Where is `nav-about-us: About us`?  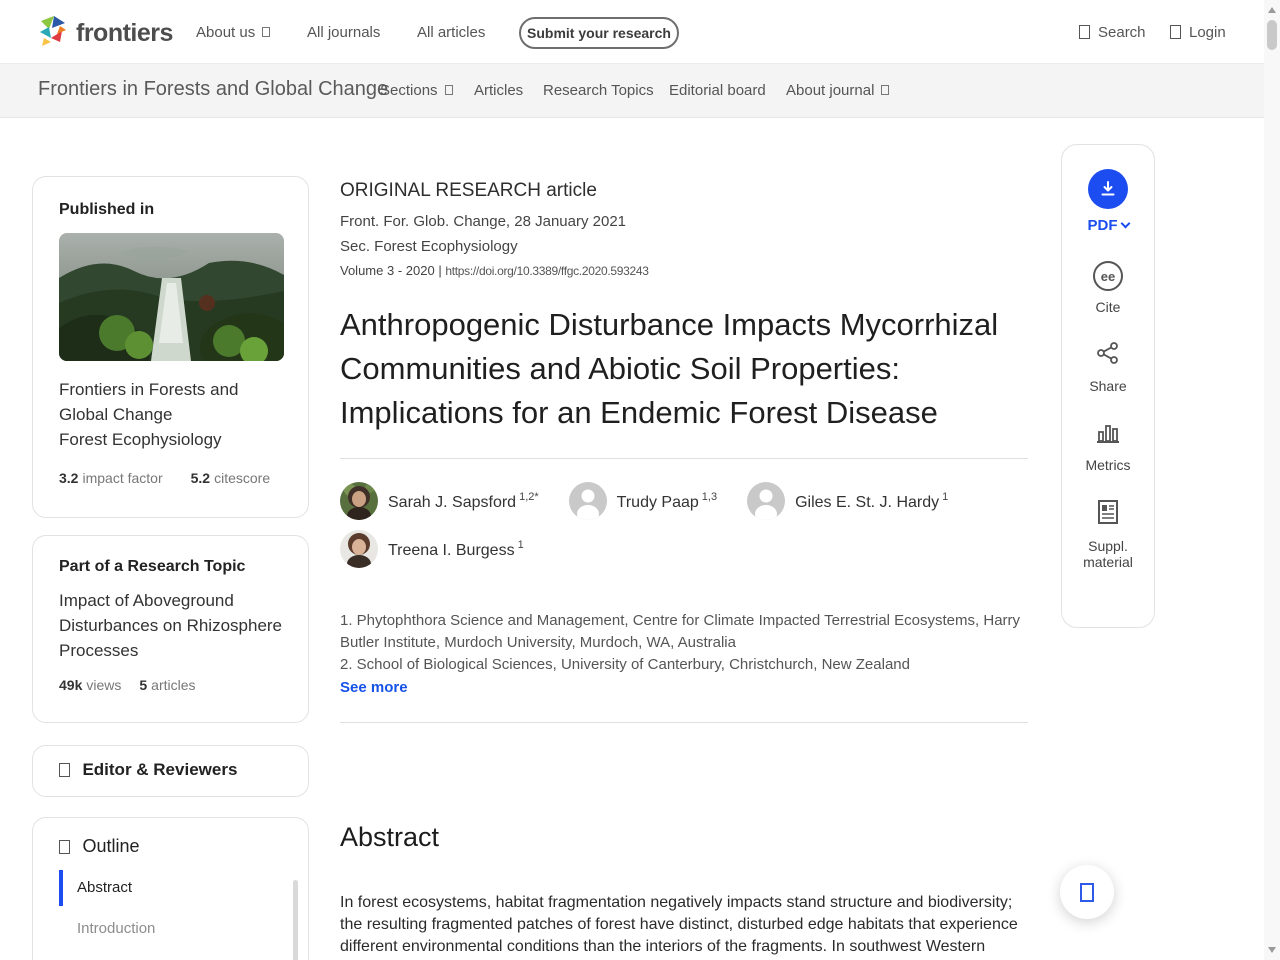 nav-about-us: About us is located at coordinates (233, 32).